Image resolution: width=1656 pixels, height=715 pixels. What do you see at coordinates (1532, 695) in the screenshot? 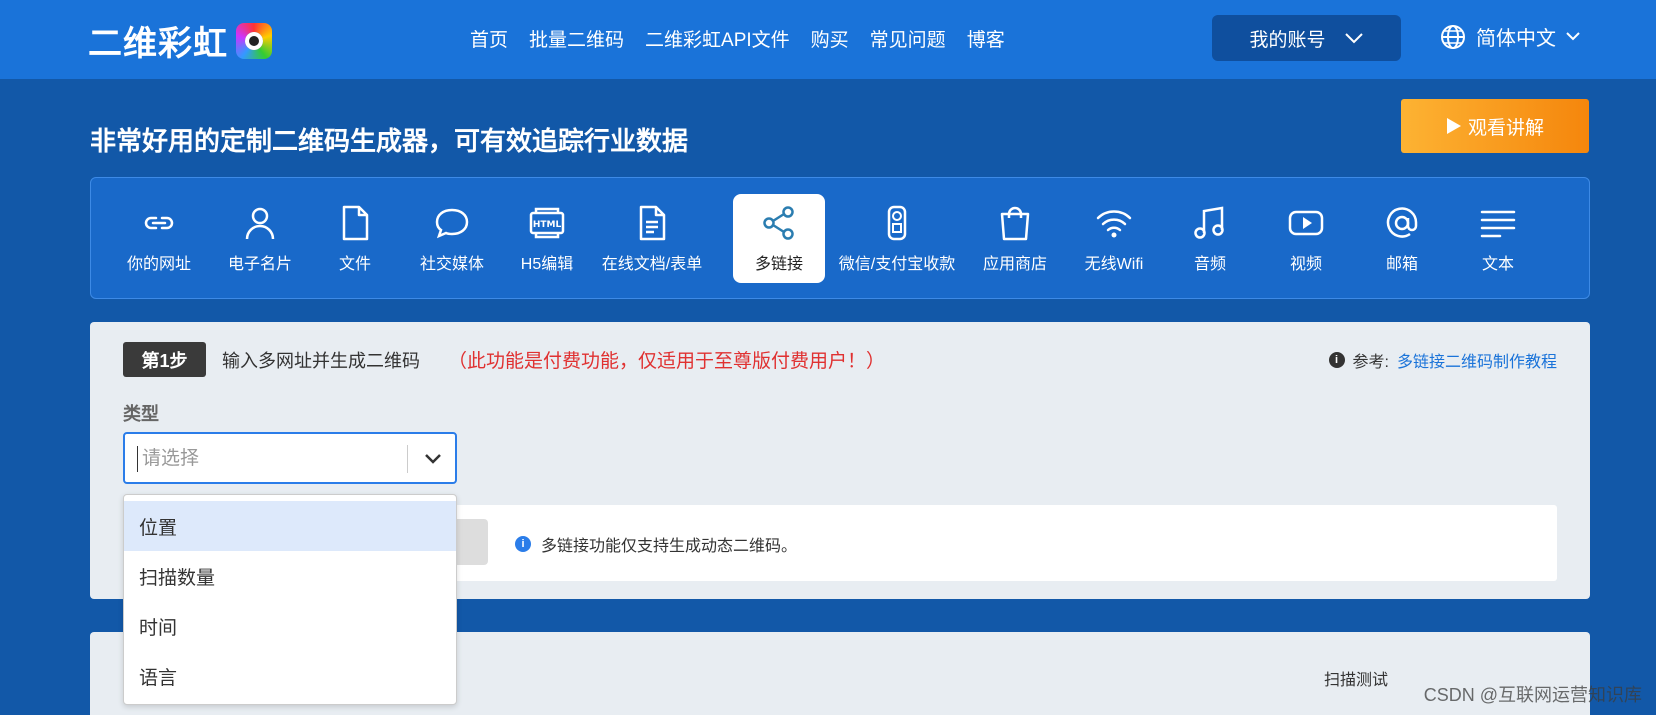
I see `watermark: CSDN @互联网运营知识库` at bounding box center [1532, 695].